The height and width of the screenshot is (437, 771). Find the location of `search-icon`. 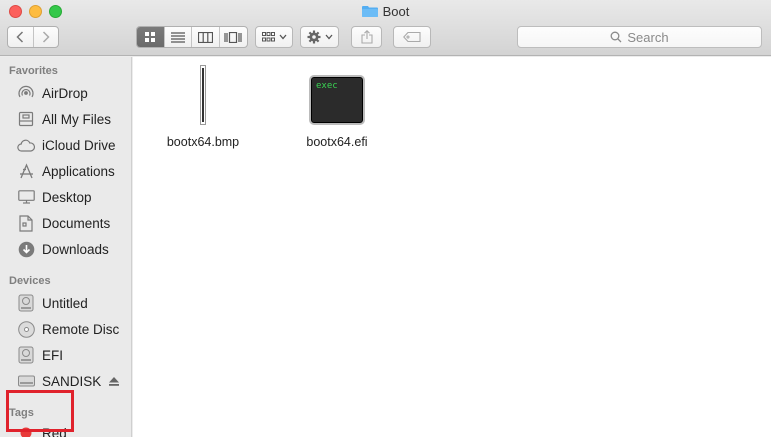

search-icon is located at coordinates (616, 37).